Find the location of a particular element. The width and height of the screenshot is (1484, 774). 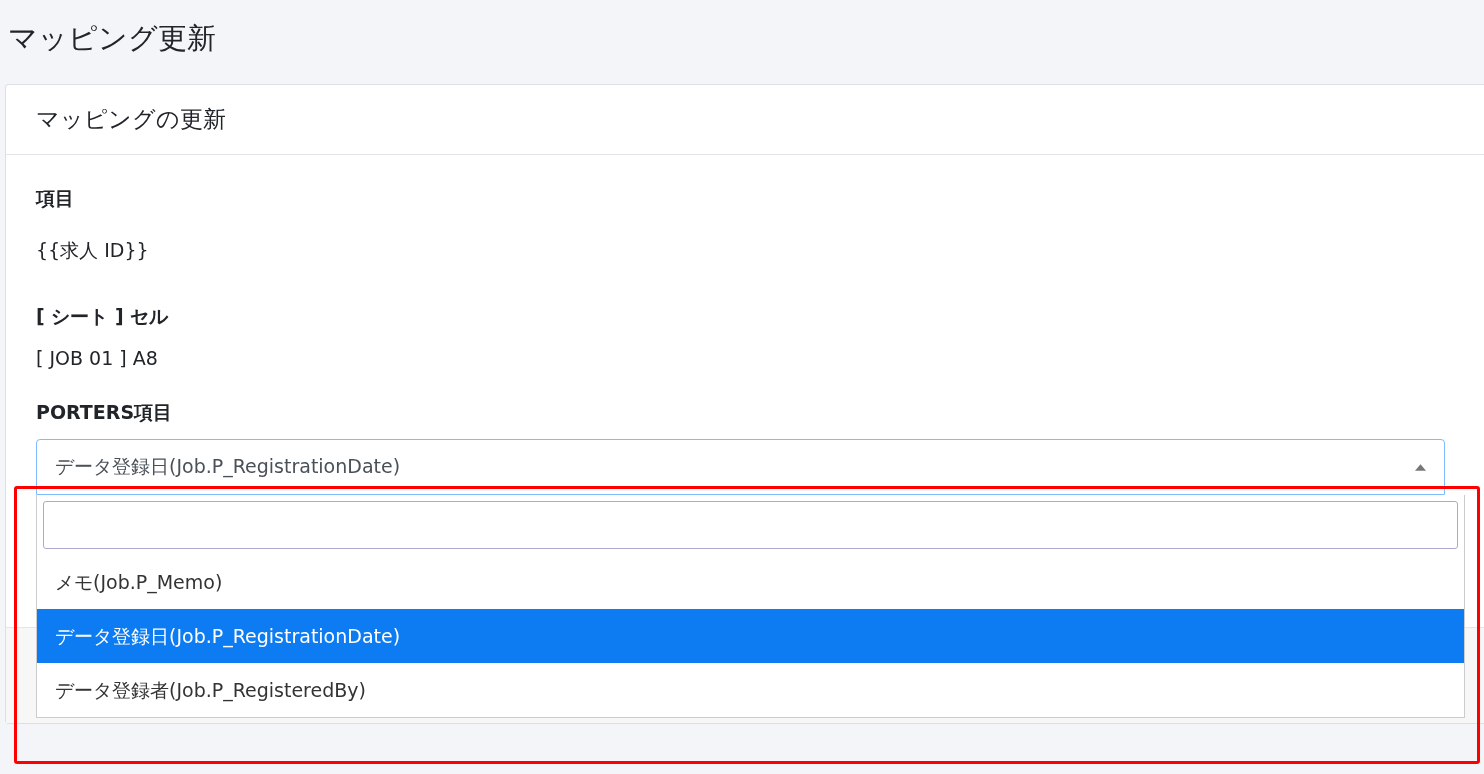

field-label: 項目 is located at coordinates (55, 198).